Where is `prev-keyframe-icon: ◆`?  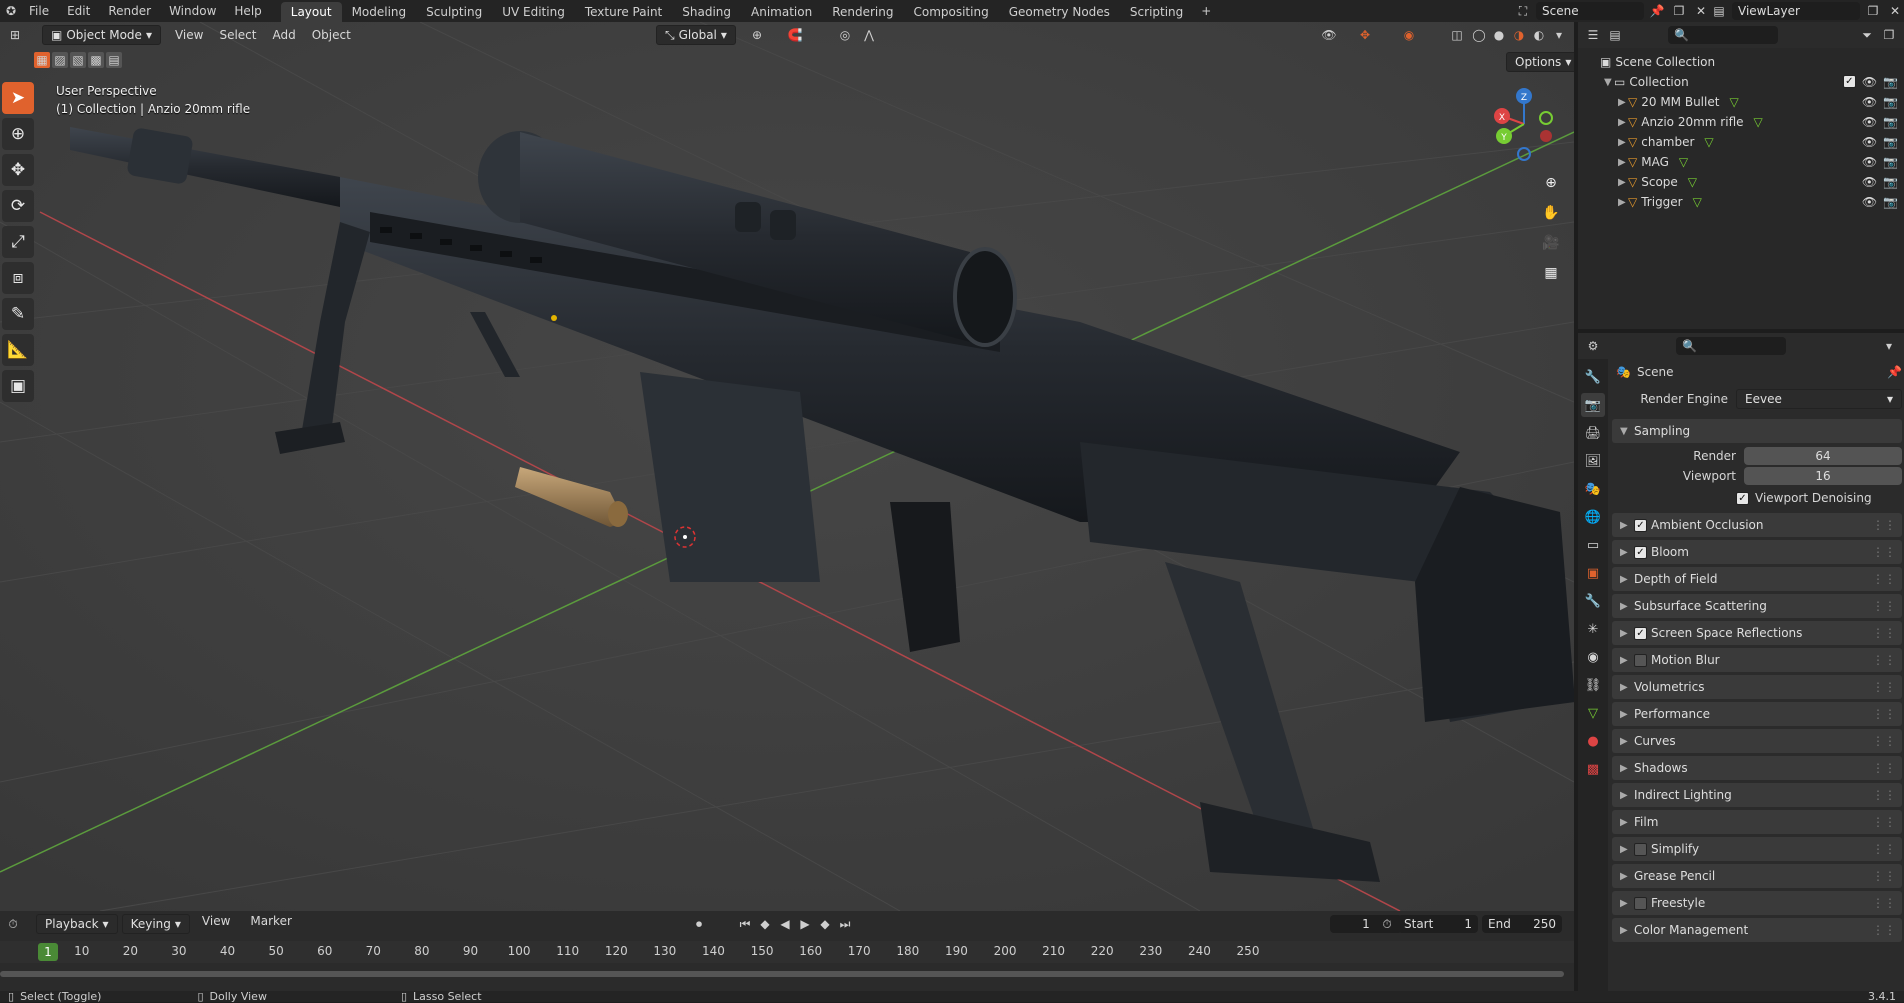
prev-keyframe-icon: ◆ is located at coordinates (765, 924).